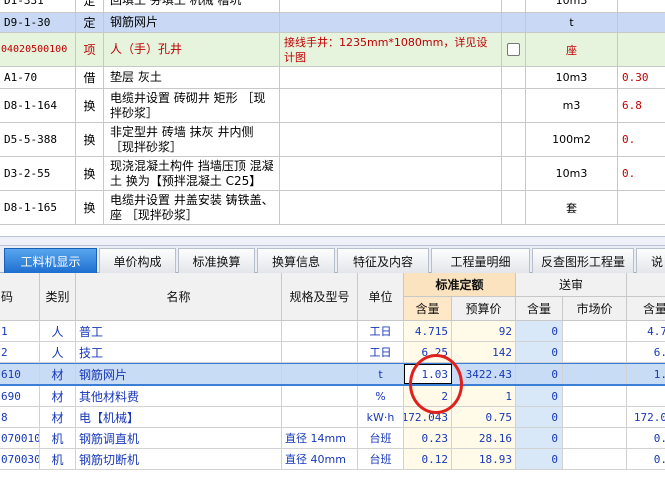 The width and height of the screenshot is (665, 479). Describe the element at coordinates (137, 260) in the screenshot. I see `tab-unit-price-composition: 单价构成` at that location.